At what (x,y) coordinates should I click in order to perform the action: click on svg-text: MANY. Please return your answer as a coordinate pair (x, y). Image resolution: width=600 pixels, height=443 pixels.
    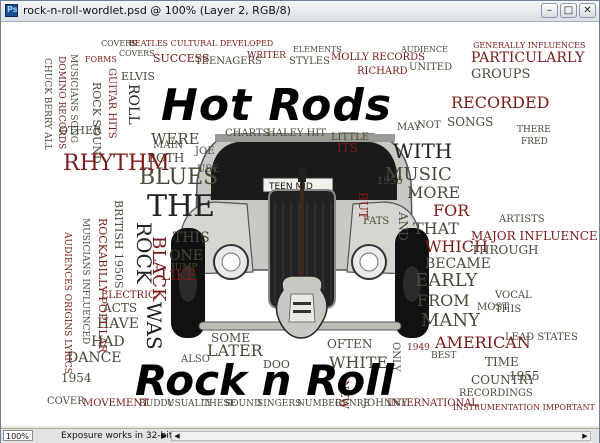
    Looking at the image, I should click on (451, 320).